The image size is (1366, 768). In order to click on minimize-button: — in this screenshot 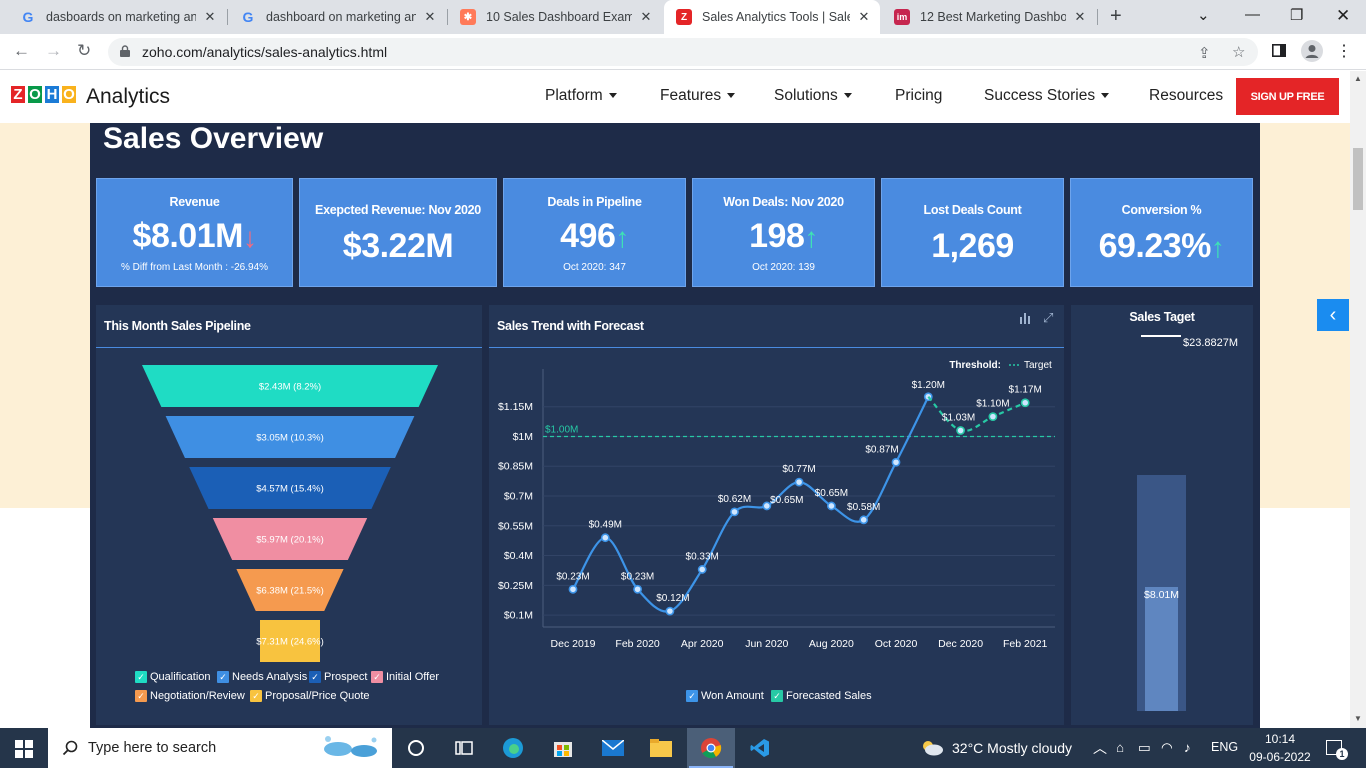, I will do `click(1252, 14)`.